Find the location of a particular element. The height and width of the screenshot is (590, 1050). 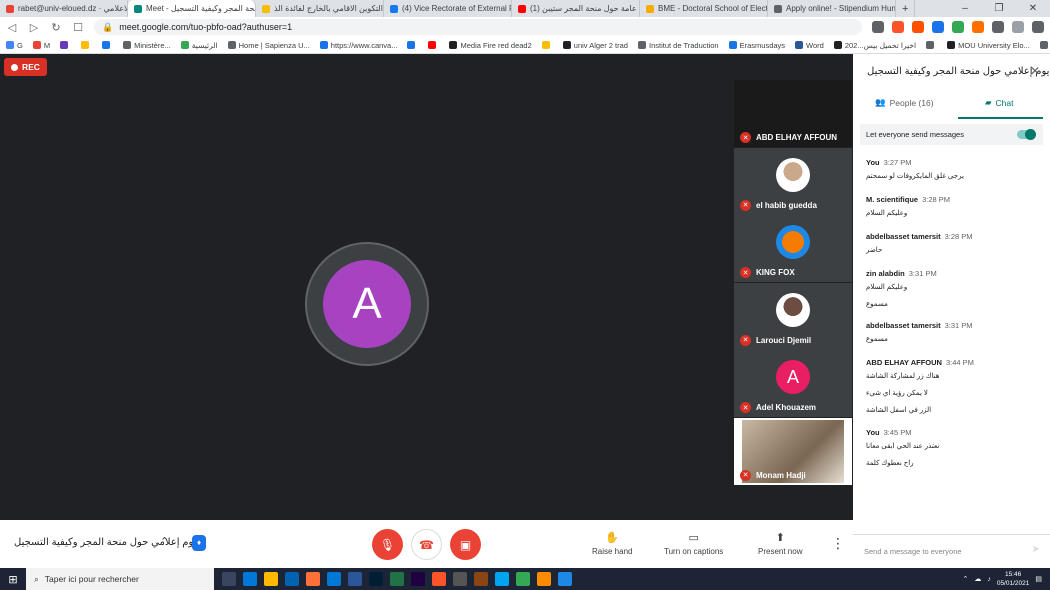

present-now-button: ⬆ Present now is located at coordinates (780, 543).